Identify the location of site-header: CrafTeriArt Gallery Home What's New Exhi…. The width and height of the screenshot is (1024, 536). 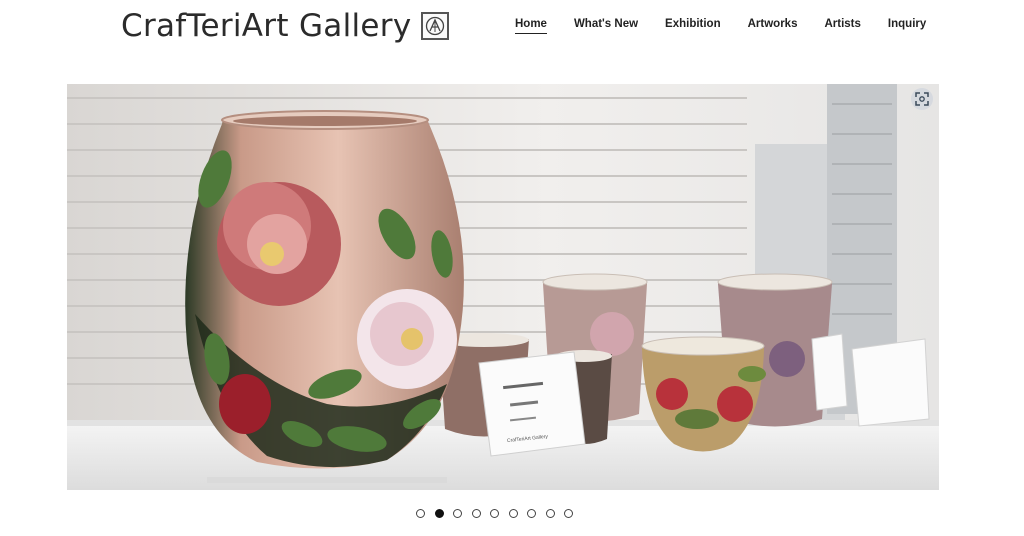
(512, 28).